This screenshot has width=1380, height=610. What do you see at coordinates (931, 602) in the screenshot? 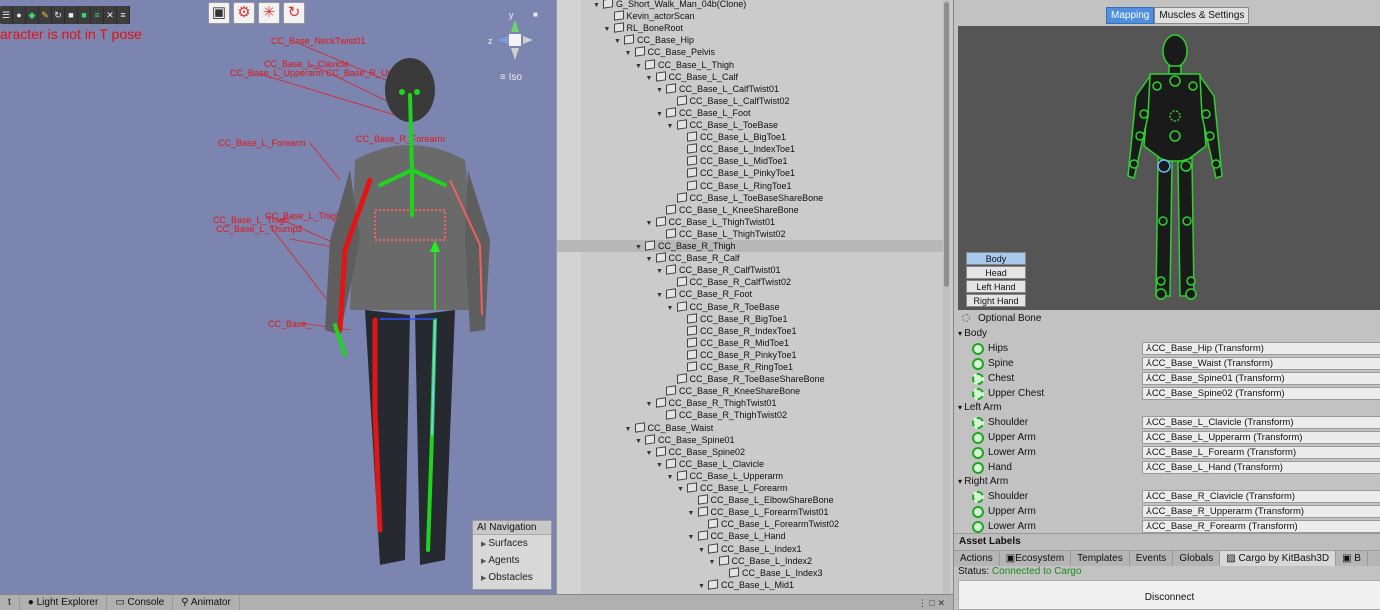
I see `dock-controls: ⋮ □ ✕` at bounding box center [931, 602].